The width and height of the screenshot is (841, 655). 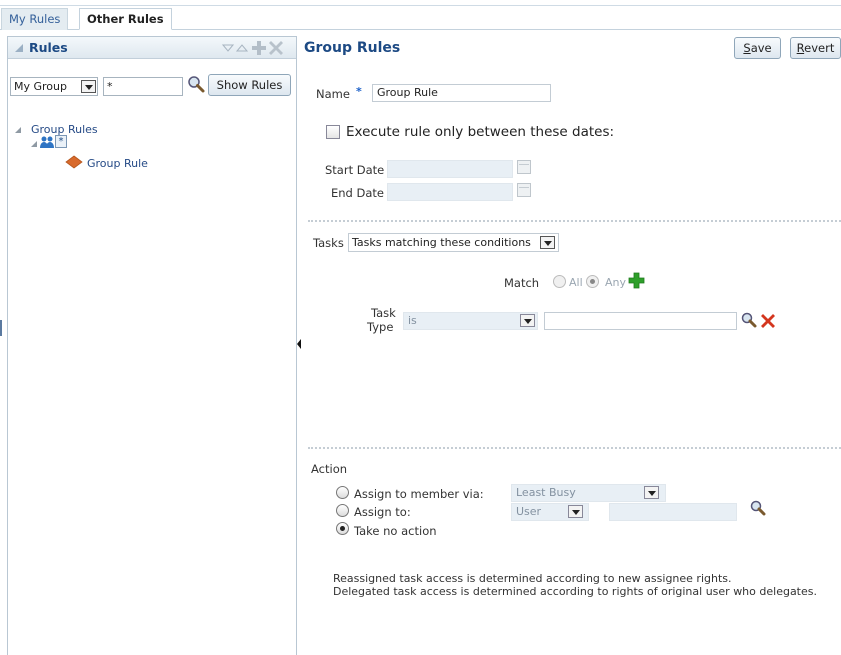 What do you see at coordinates (359, 91) in the screenshot?
I see `required-marker: *` at bounding box center [359, 91].